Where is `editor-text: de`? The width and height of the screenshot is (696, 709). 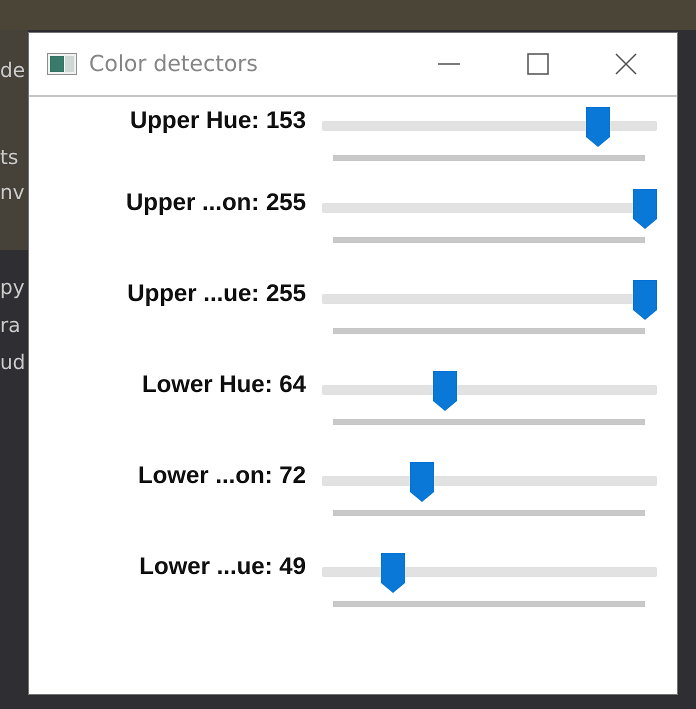 editor-text: de is located at coordinates (13, 70).